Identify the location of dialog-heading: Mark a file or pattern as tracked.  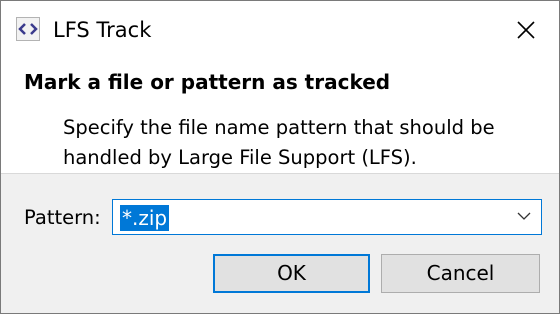
(207, 82).